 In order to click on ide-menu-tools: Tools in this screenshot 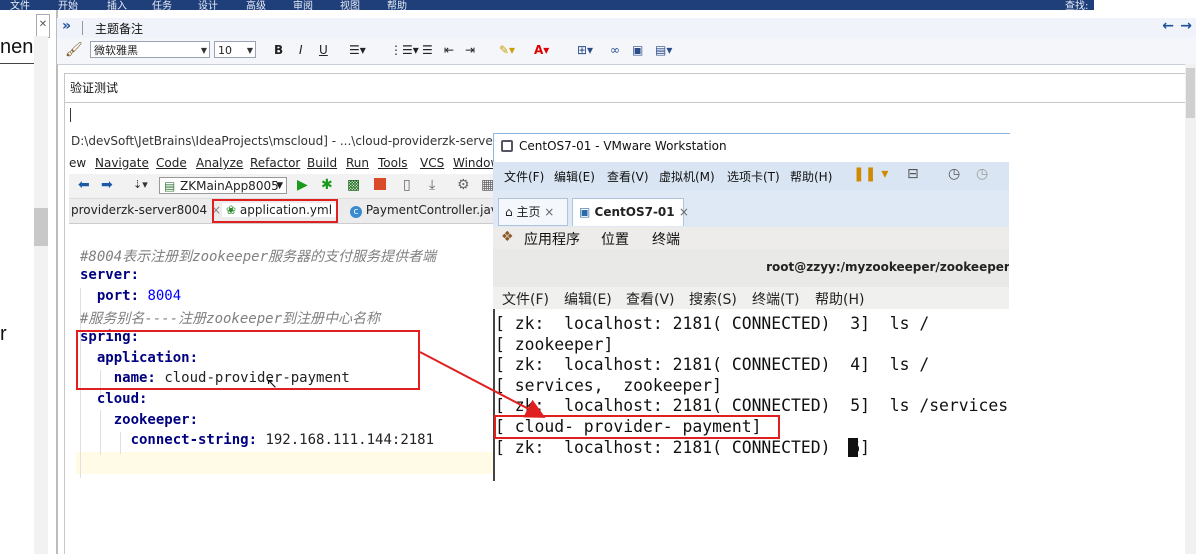, I will do `click(393, 163)`.